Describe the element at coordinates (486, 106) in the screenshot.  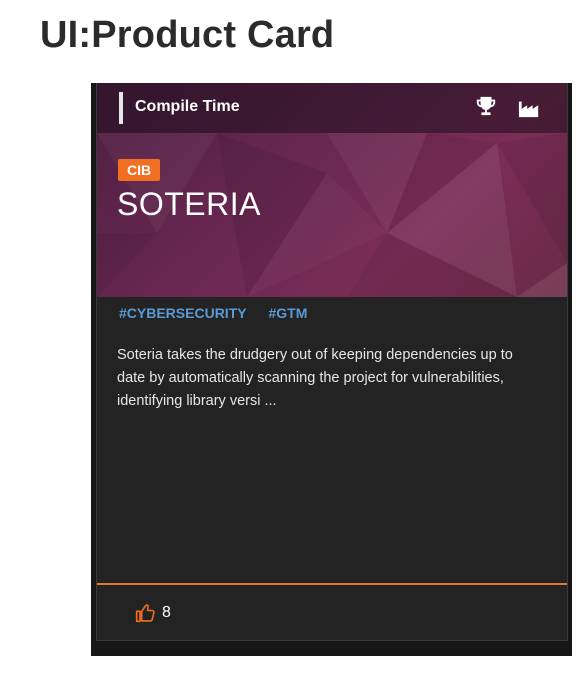
I see `trophy-icon` at that location.